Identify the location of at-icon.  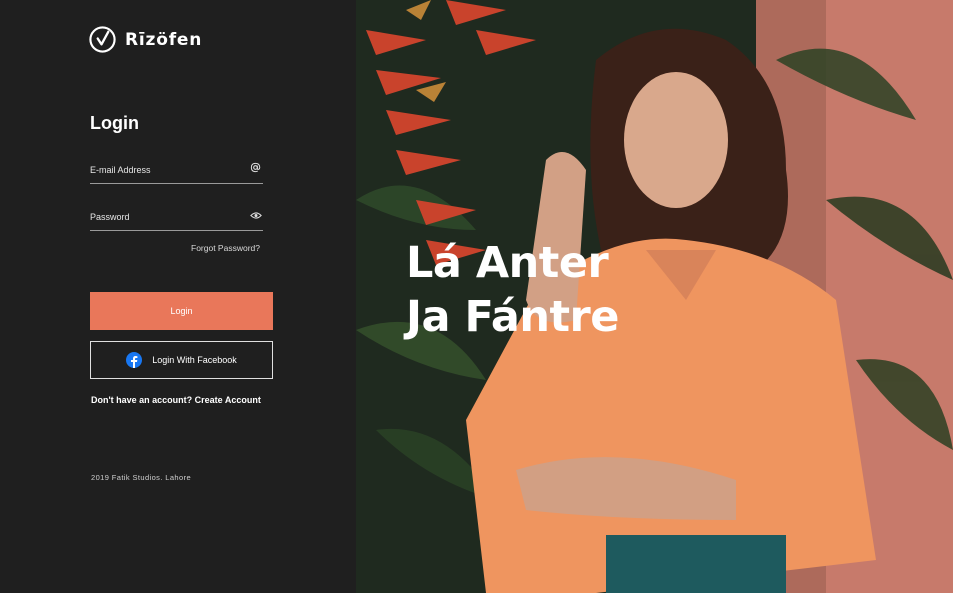
(255, 167).